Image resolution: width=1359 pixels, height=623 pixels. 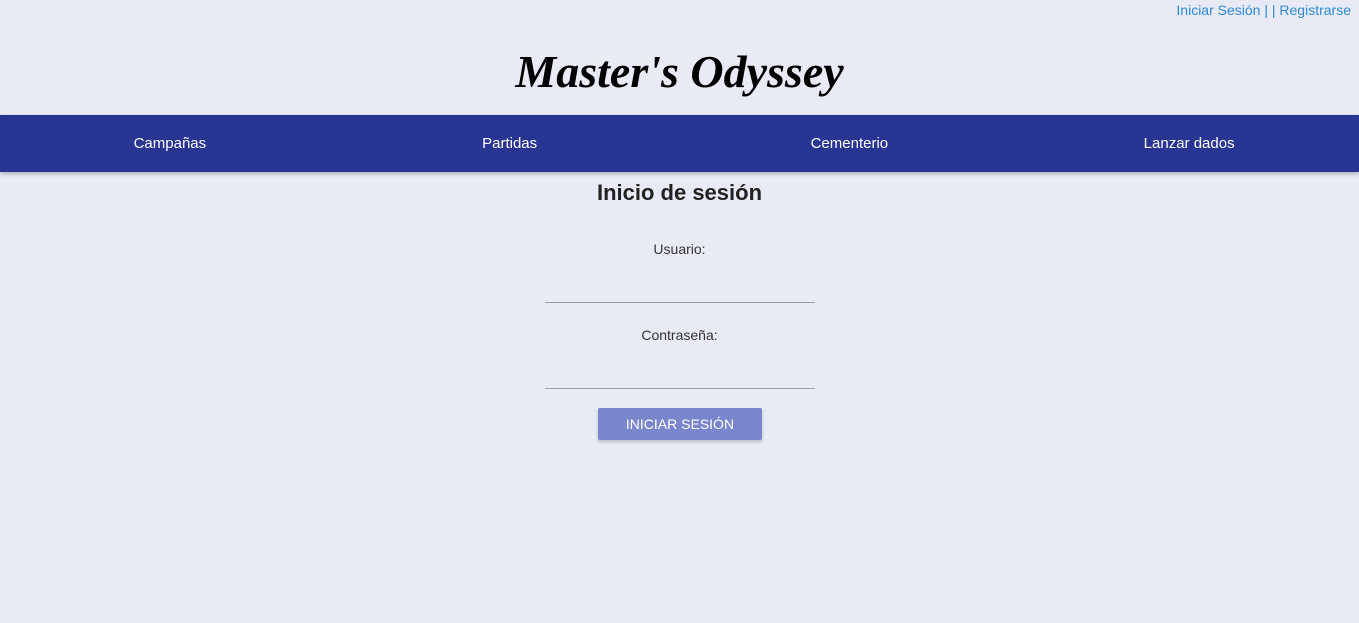 I want to click on top-links: Iniciar Sesión | | Registrarse, so click(x=1263, y=10).